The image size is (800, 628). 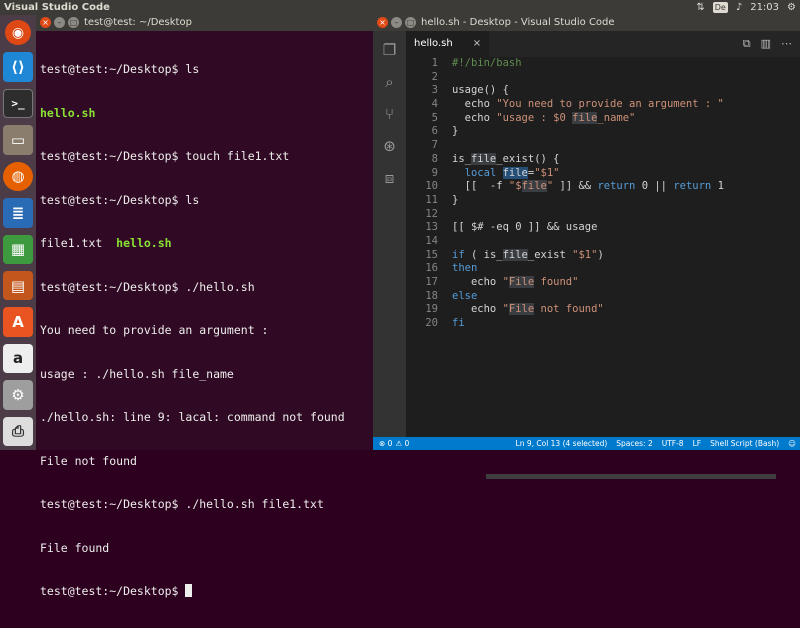 What do you see at coordinates (624, 297) in the screenshot?
I see `code-line: else` at bounding box center [624, 297].